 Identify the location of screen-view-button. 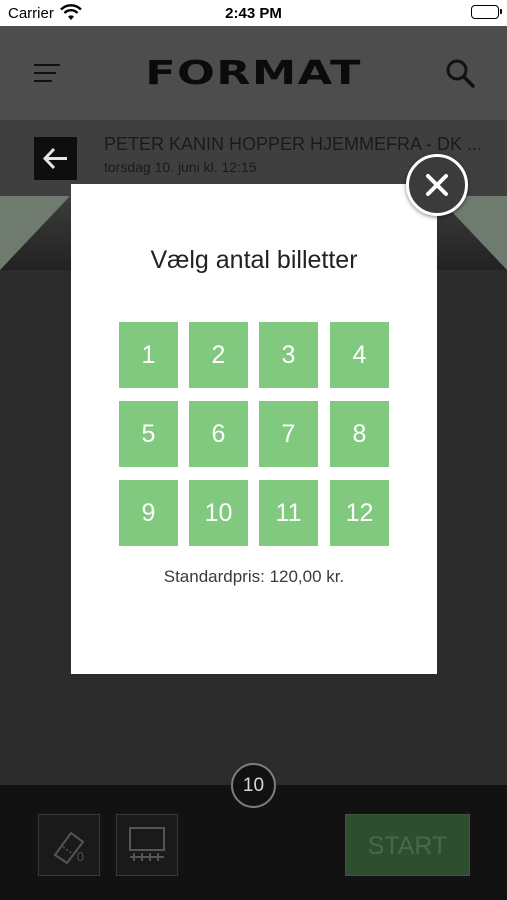
(147, 845).